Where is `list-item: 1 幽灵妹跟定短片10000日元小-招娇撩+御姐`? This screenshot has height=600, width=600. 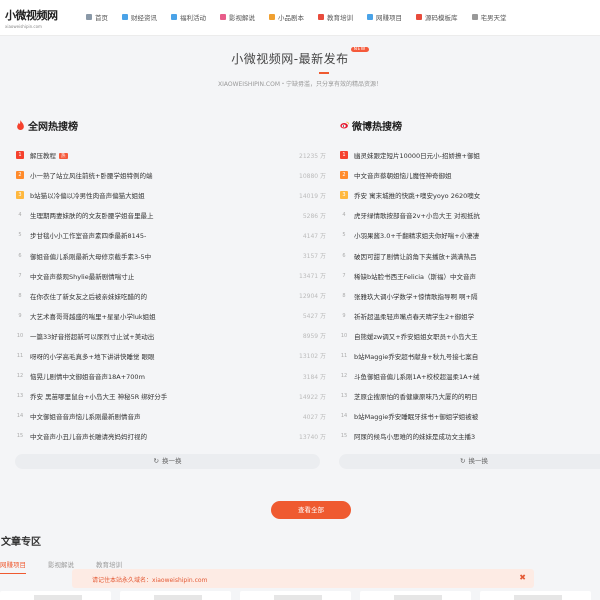 list-item: 1 幽灵妹跟定短片10000日元小-招娇撩+御姐 is located at coordinates (469, 155).